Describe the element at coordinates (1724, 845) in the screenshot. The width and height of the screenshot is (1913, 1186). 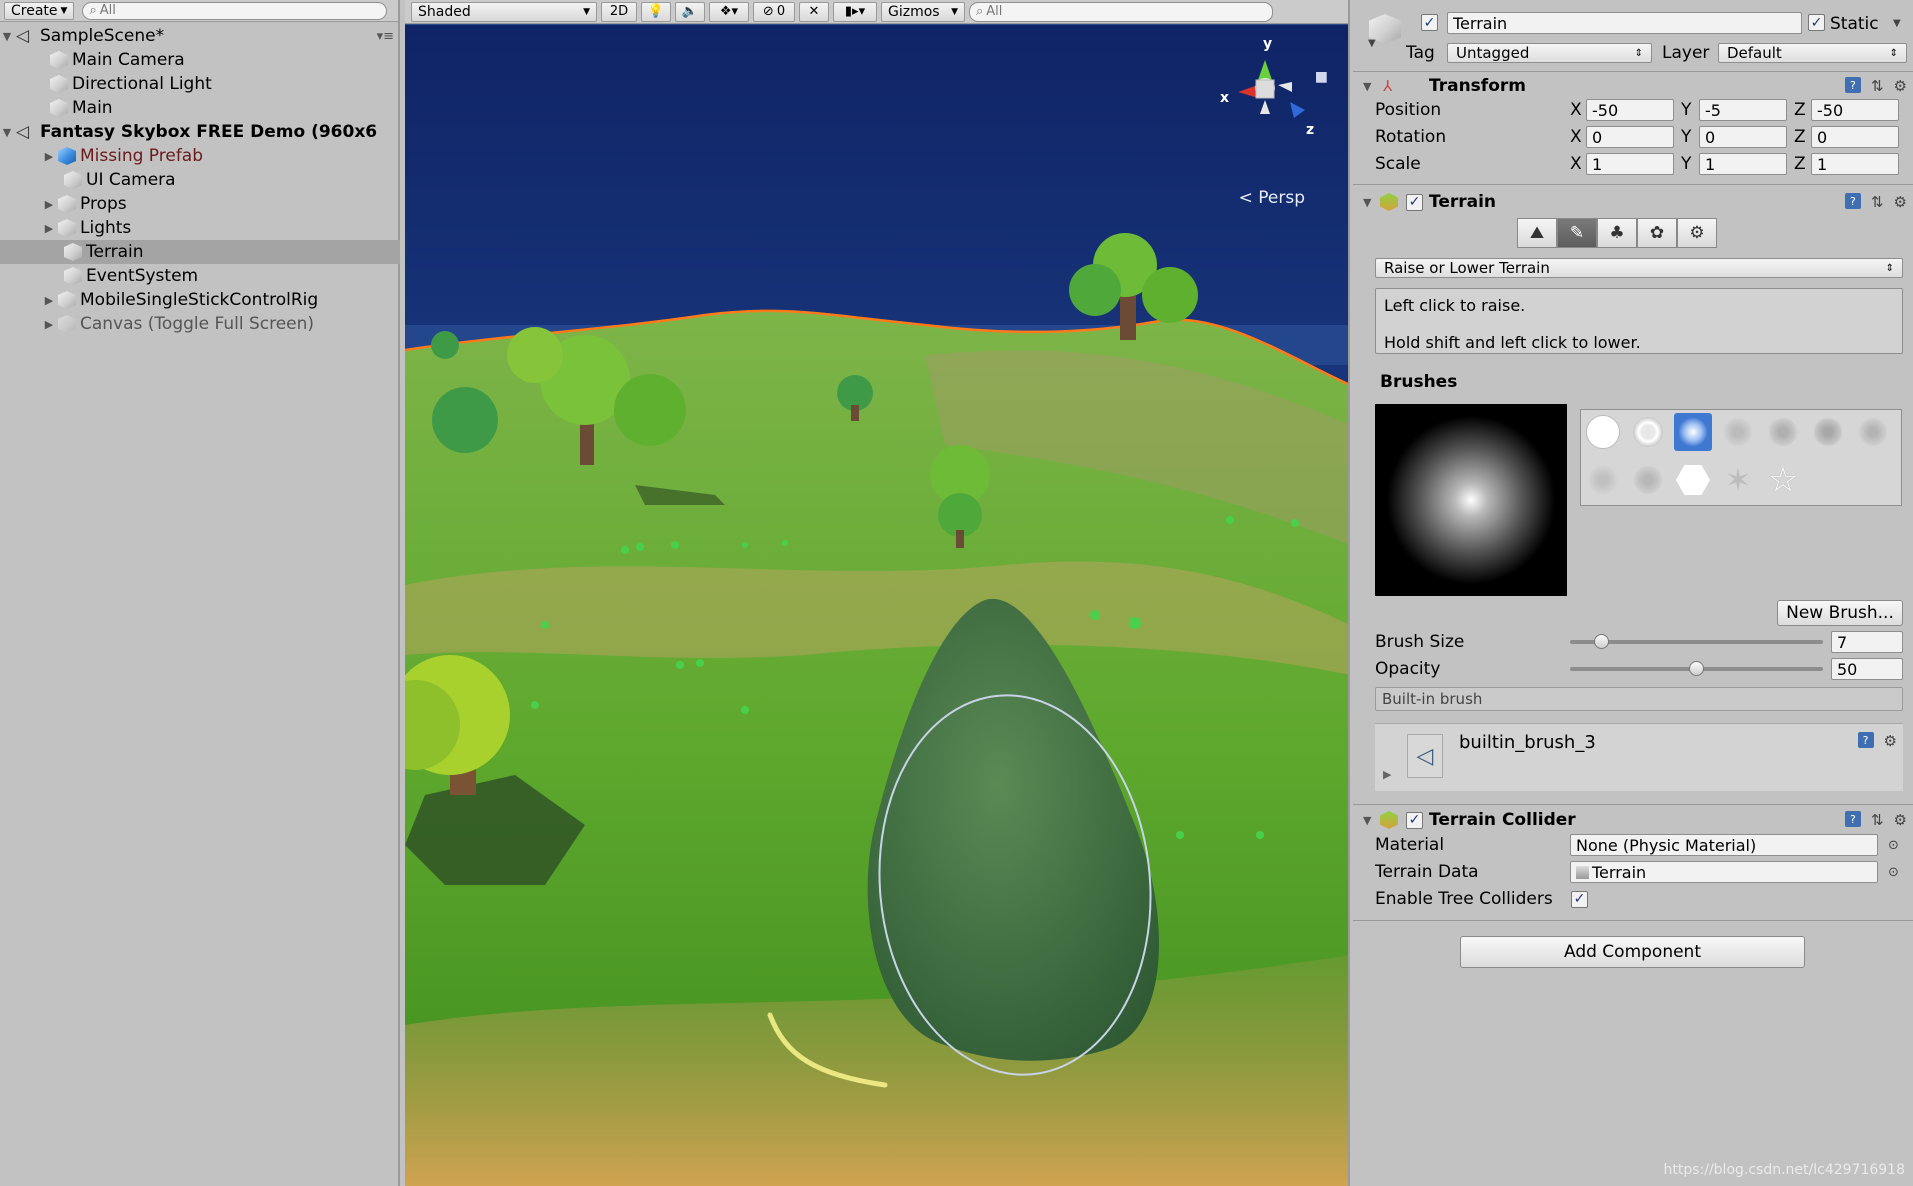
I see `material-field: None (Physic Material)` at that location.